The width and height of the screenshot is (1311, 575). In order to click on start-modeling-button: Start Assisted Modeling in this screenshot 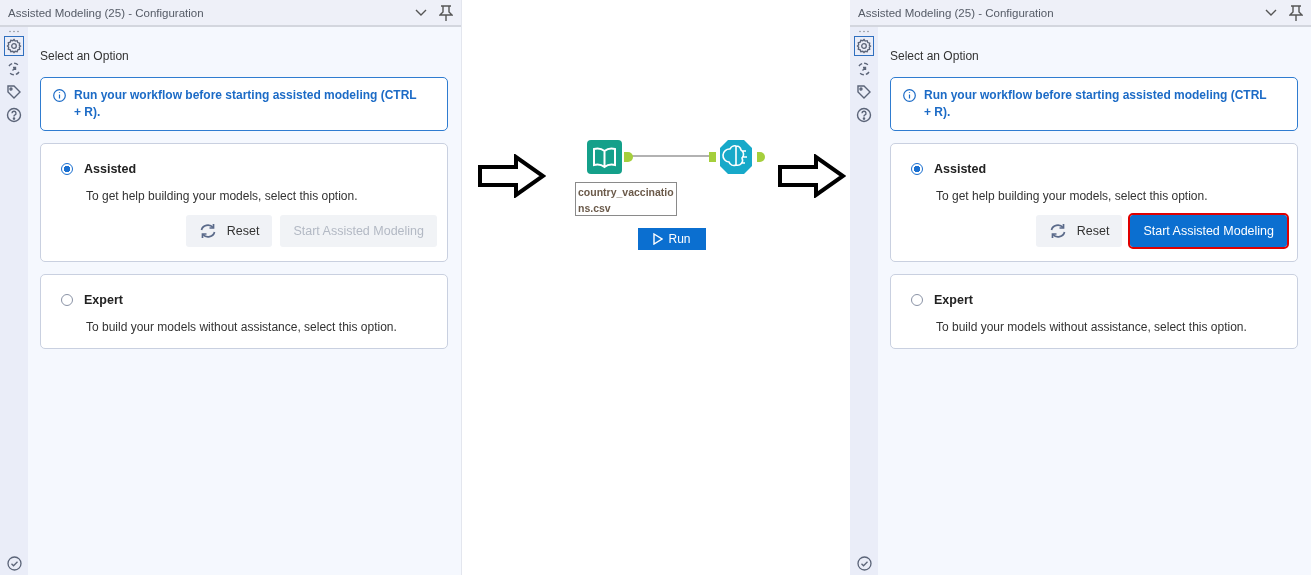, I will do `click(1208, 231)`.